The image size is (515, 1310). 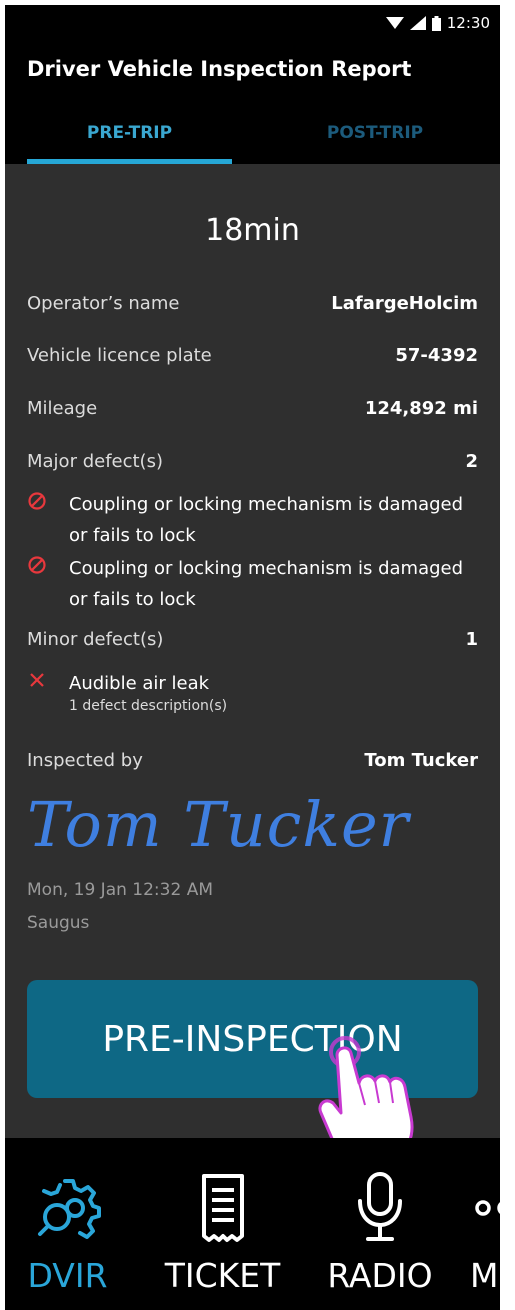 What do you see at coordinates (252, 639) in the screenshot?
I see `minor-defects-row: Minor defect(s) 1` at bounding box center [252, 639].